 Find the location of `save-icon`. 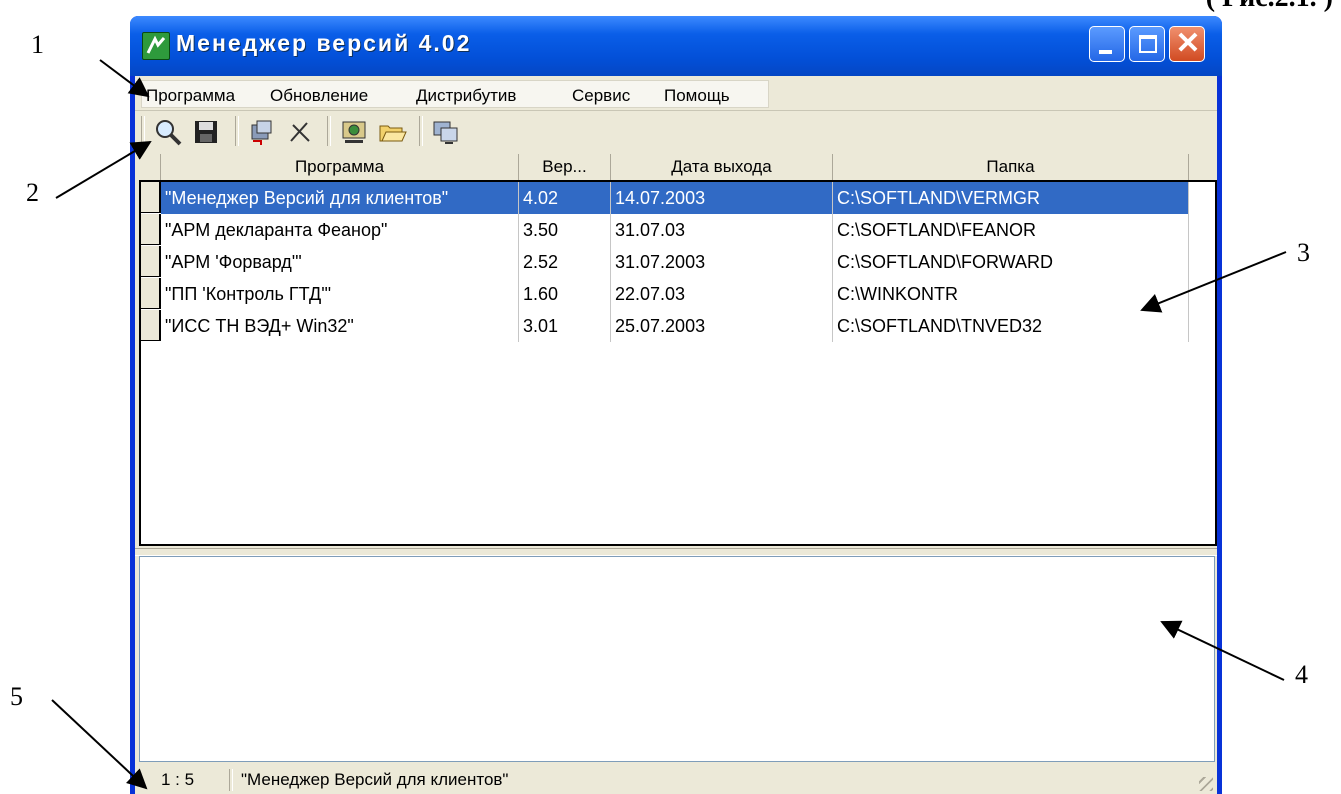

save-icon is located at coordinates (206, 132).